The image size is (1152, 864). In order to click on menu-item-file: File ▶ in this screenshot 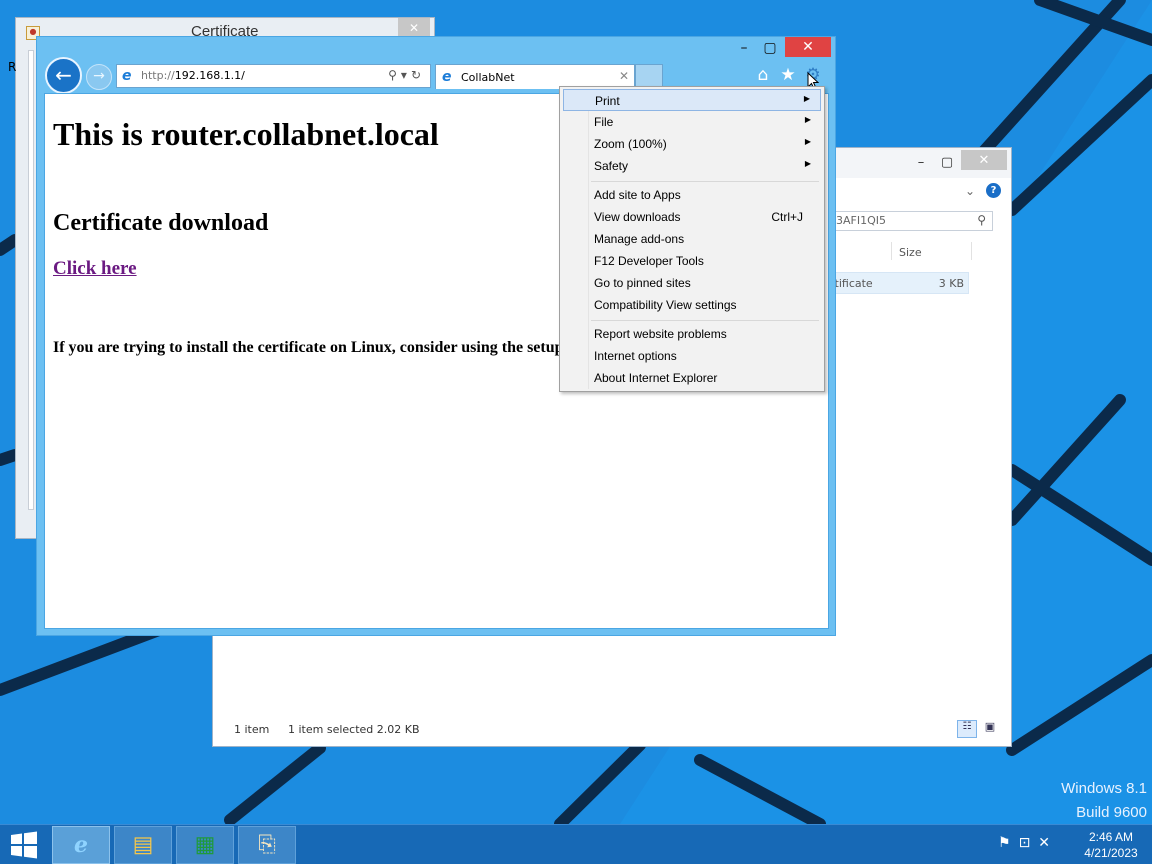, I will do `click(692, 122)`.